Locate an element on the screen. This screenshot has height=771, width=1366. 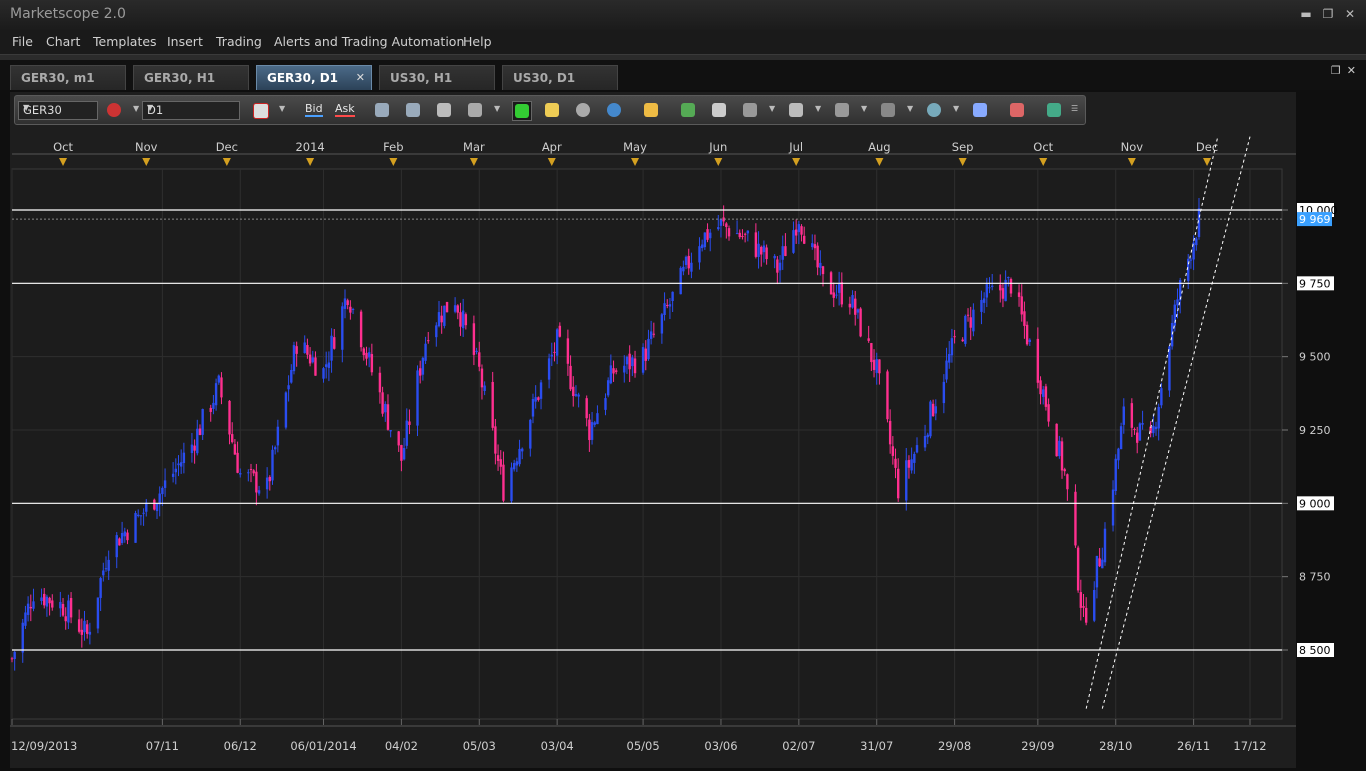
x-tick-label: 07/11 is located at coordinates (162, 746).